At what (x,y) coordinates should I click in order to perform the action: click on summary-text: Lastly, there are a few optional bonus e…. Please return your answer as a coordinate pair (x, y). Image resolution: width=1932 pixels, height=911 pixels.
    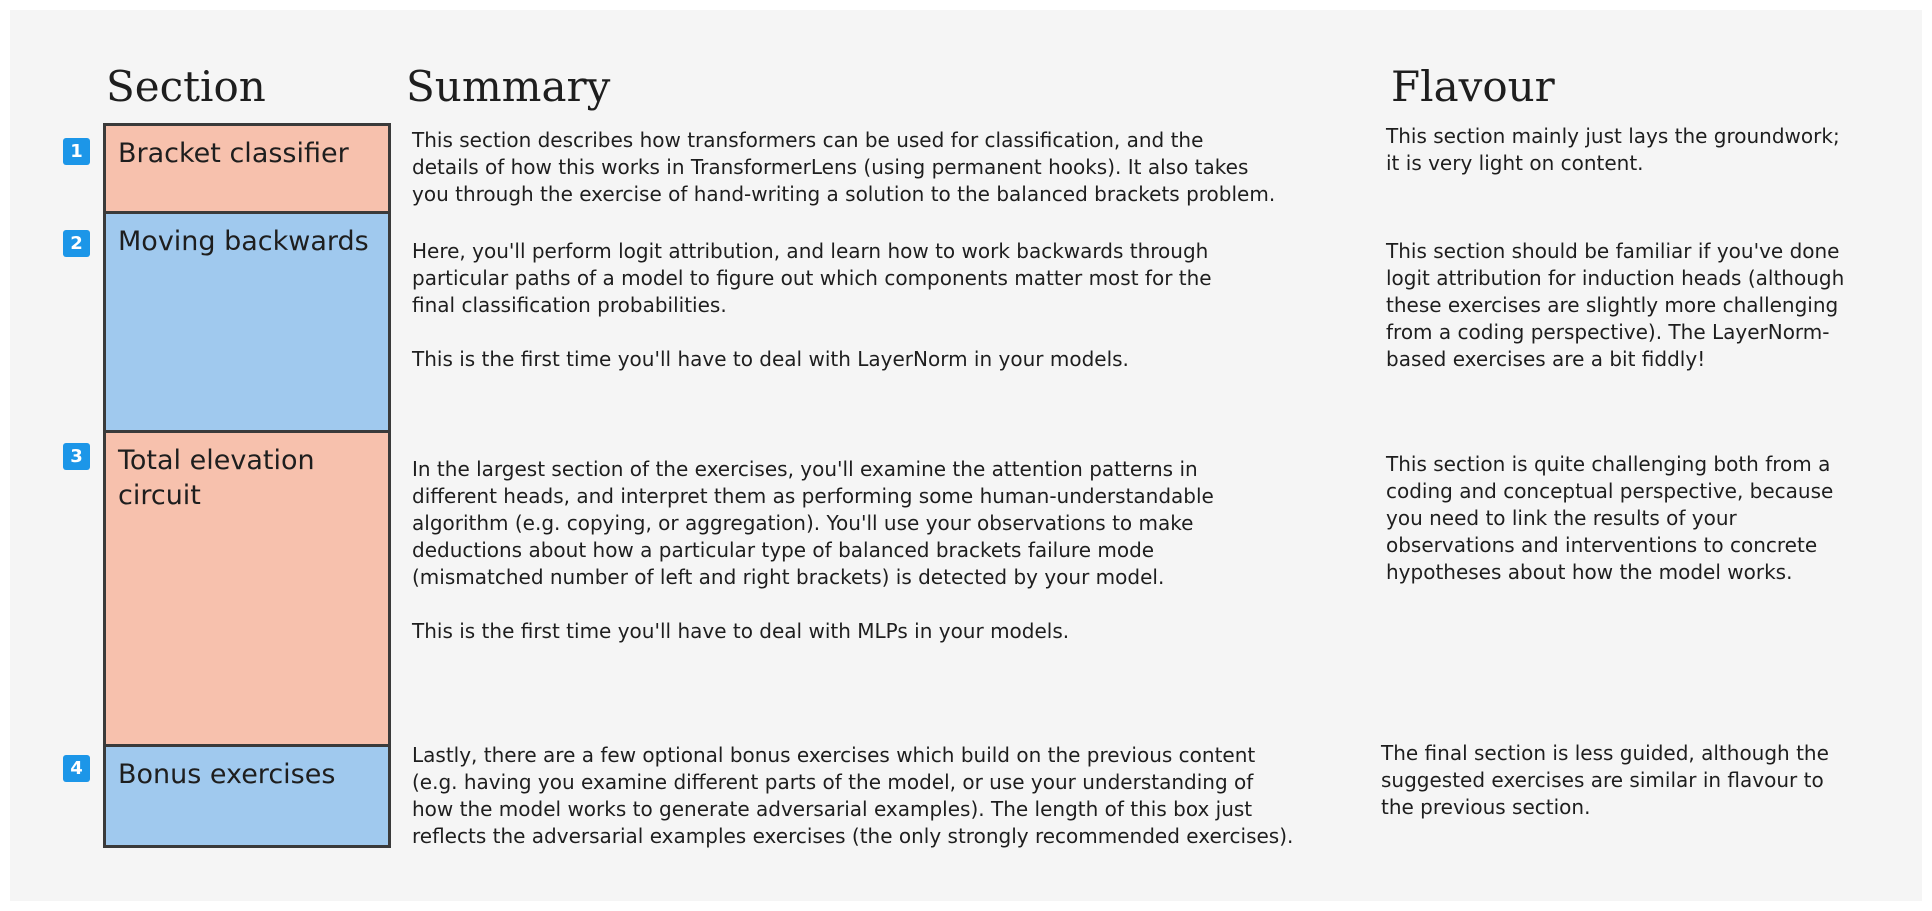
    Looking at the image, I should click on (853, 795).